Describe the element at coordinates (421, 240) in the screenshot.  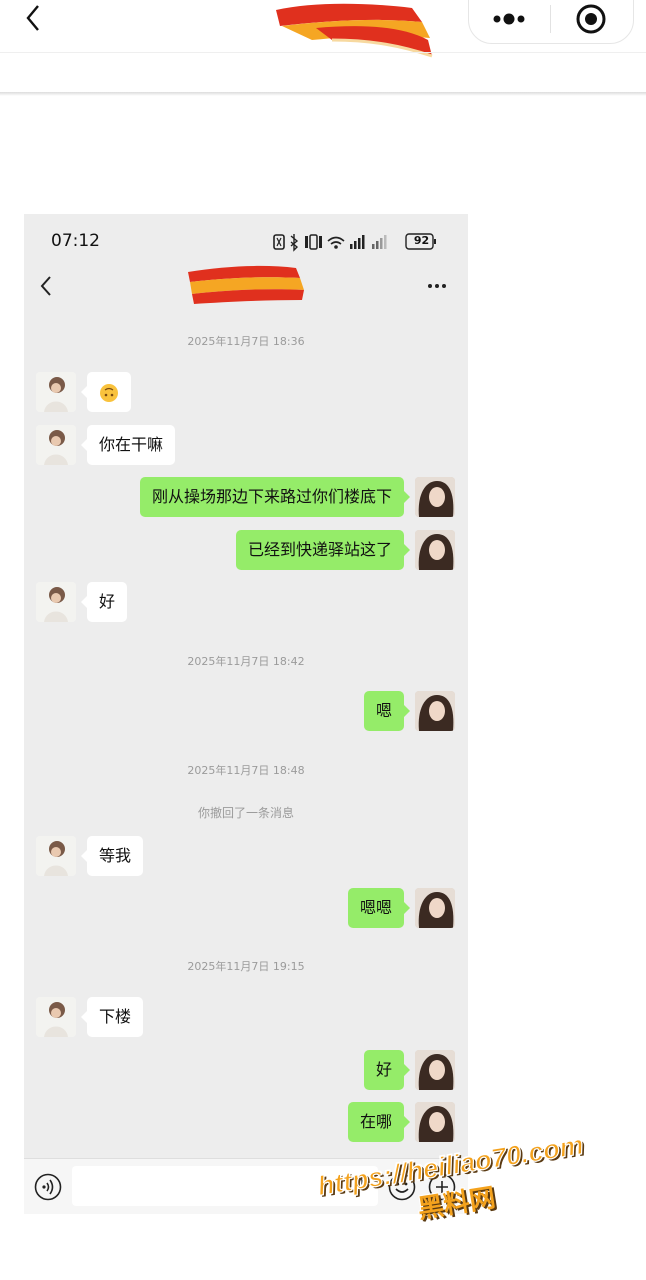
I see `battery-level: 92` at that location.